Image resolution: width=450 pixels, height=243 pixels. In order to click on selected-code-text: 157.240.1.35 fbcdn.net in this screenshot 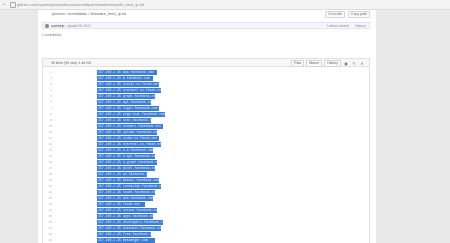, I will do `click(121, 204)`.